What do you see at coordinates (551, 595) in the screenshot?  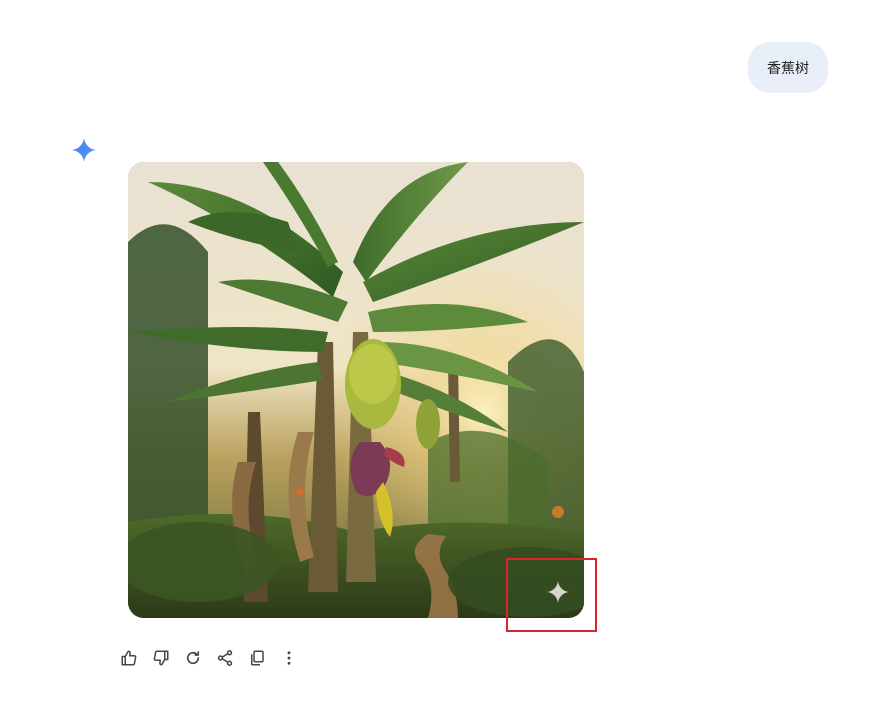 I see `watermark-highlight-box` at bounding box center [551, 595].